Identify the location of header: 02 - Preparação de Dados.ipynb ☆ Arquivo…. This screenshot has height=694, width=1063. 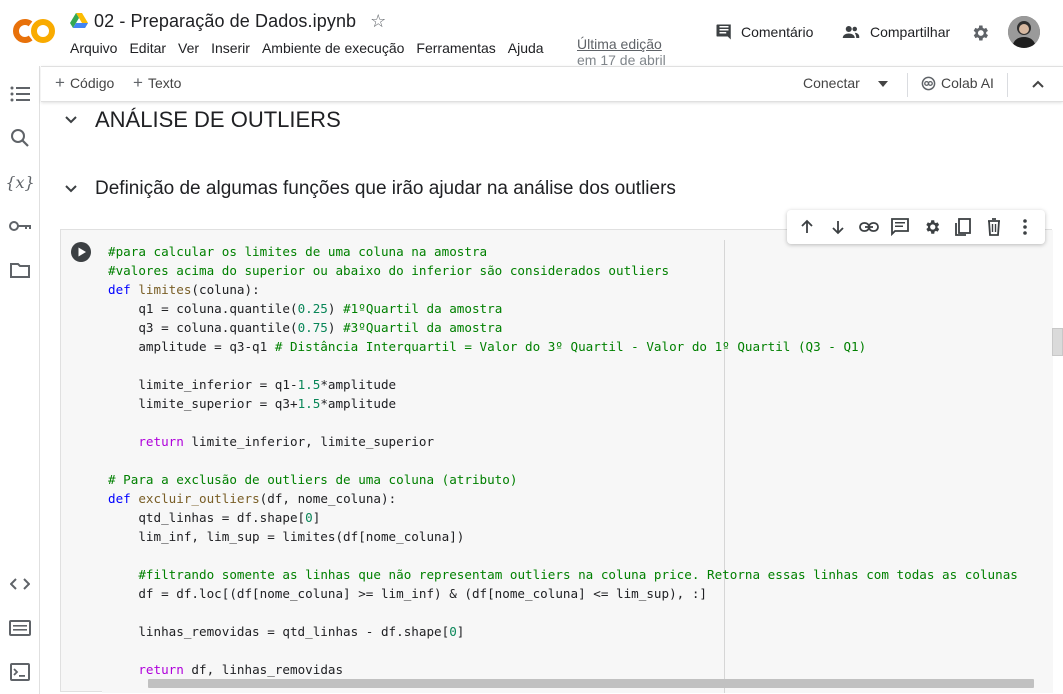
(531, 34).